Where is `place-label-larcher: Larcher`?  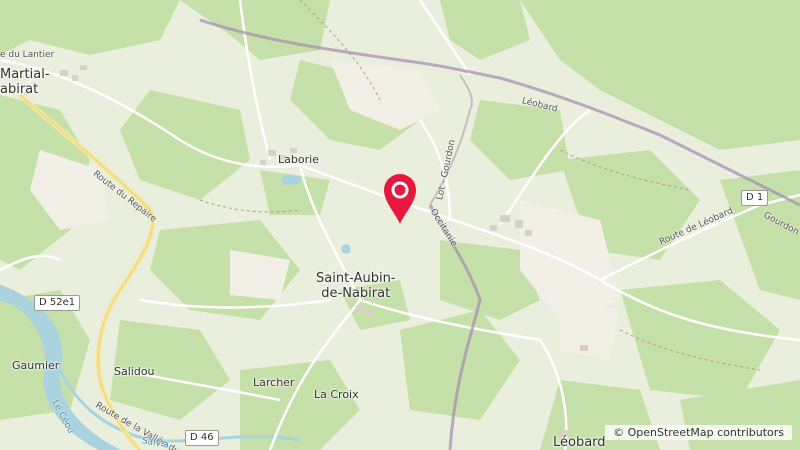
place-label-larcher: Larcher is located at coordinates (274, 382).